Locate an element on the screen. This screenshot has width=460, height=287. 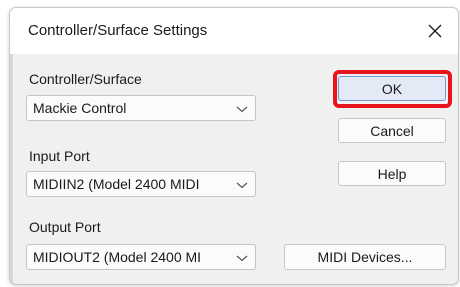
controller-surface-value: Mackie Control is located at coordinates (80, 108).